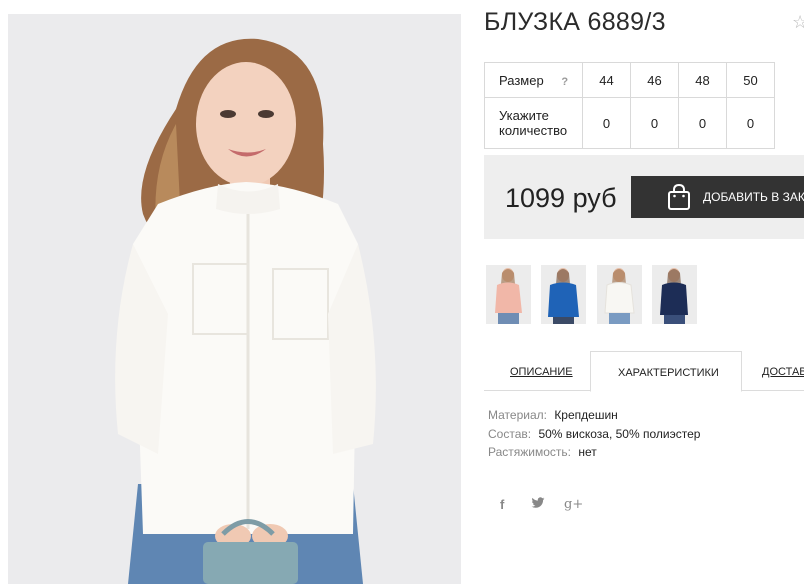 The height and width of the screenshot is (584, 804). I want to click on size-label-cell: Размер ?, so click(533, 80).